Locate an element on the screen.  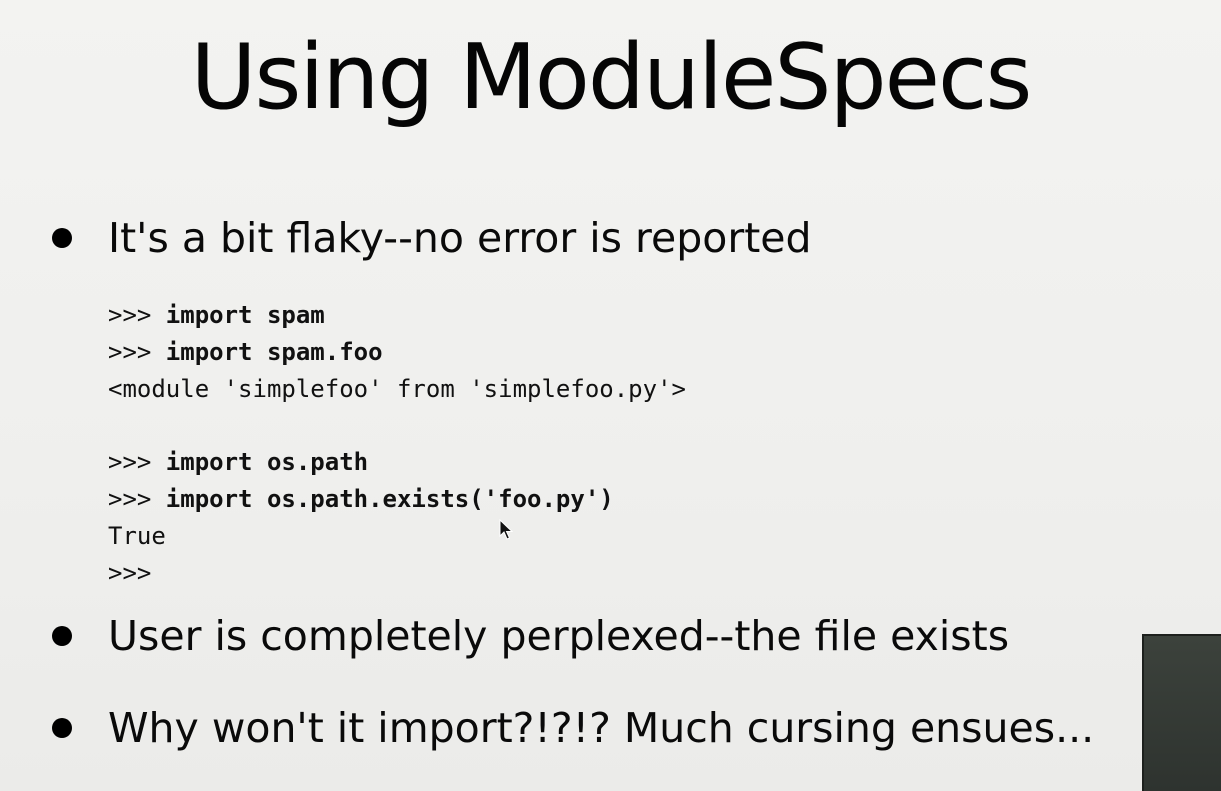
bullet-item: It's a bit flaky--no error is reported is located at coordinates (432, 238).